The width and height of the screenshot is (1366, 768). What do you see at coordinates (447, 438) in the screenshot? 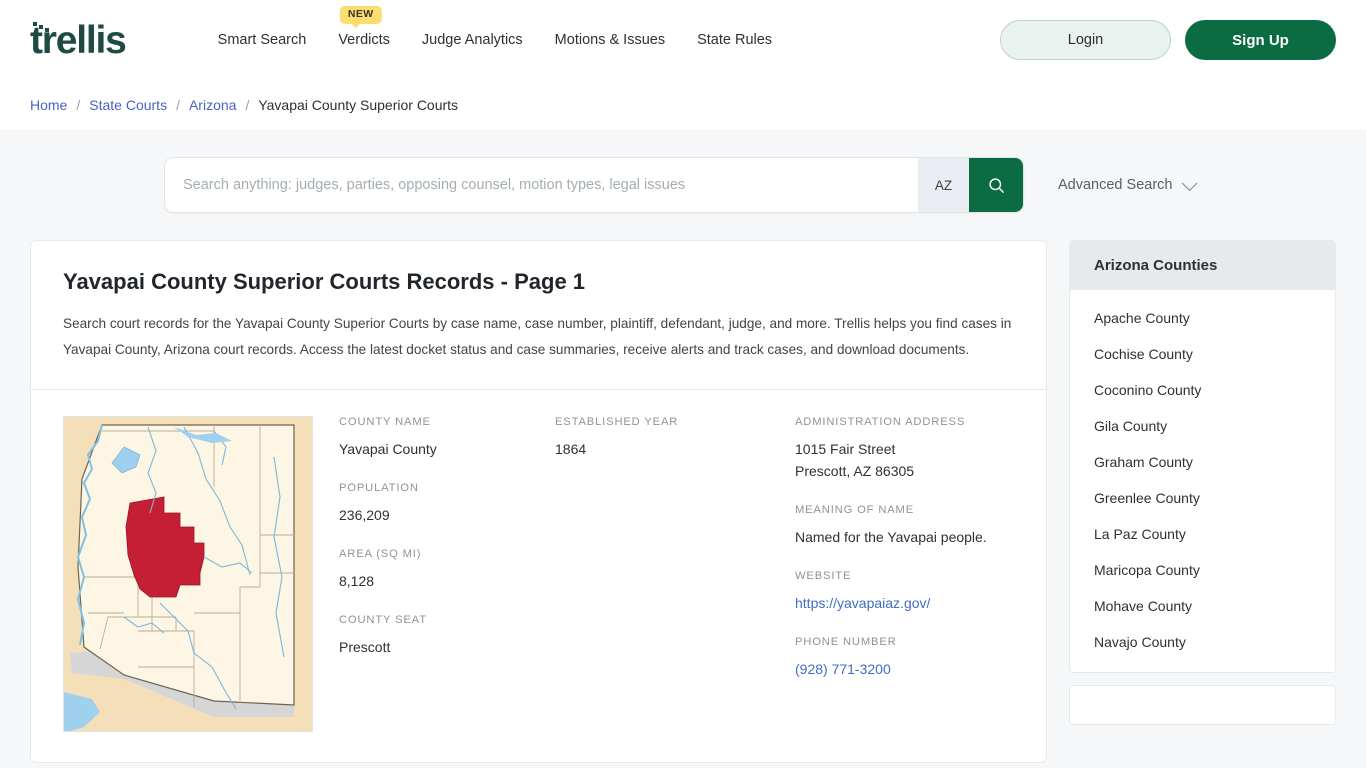
I see `field-county-name: COUNTY NAME Yavapai County` at bounding box center [447, 438].